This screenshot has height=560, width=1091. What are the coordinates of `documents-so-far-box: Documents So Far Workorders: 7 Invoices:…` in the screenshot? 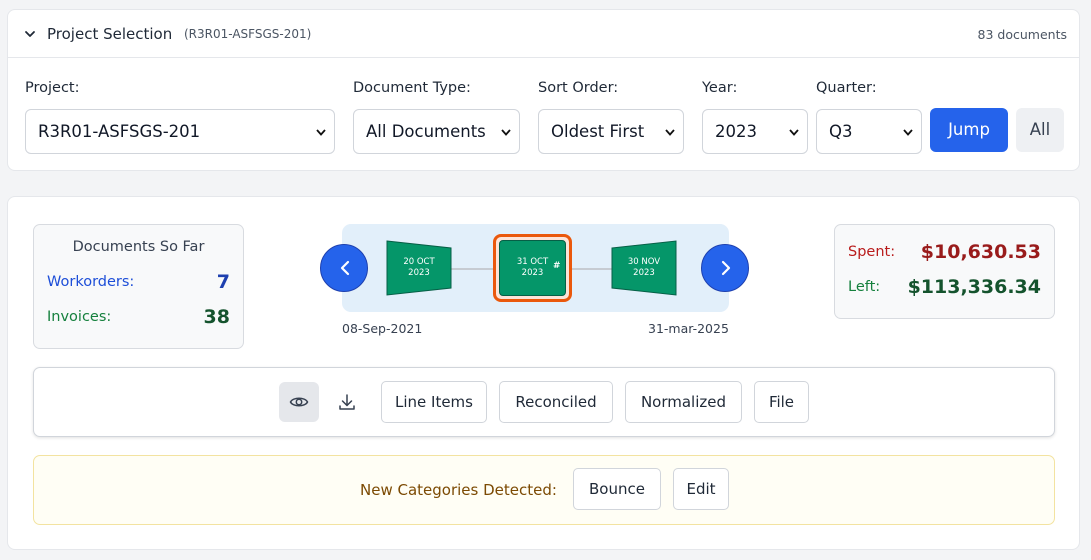 It's located at (138, 286).